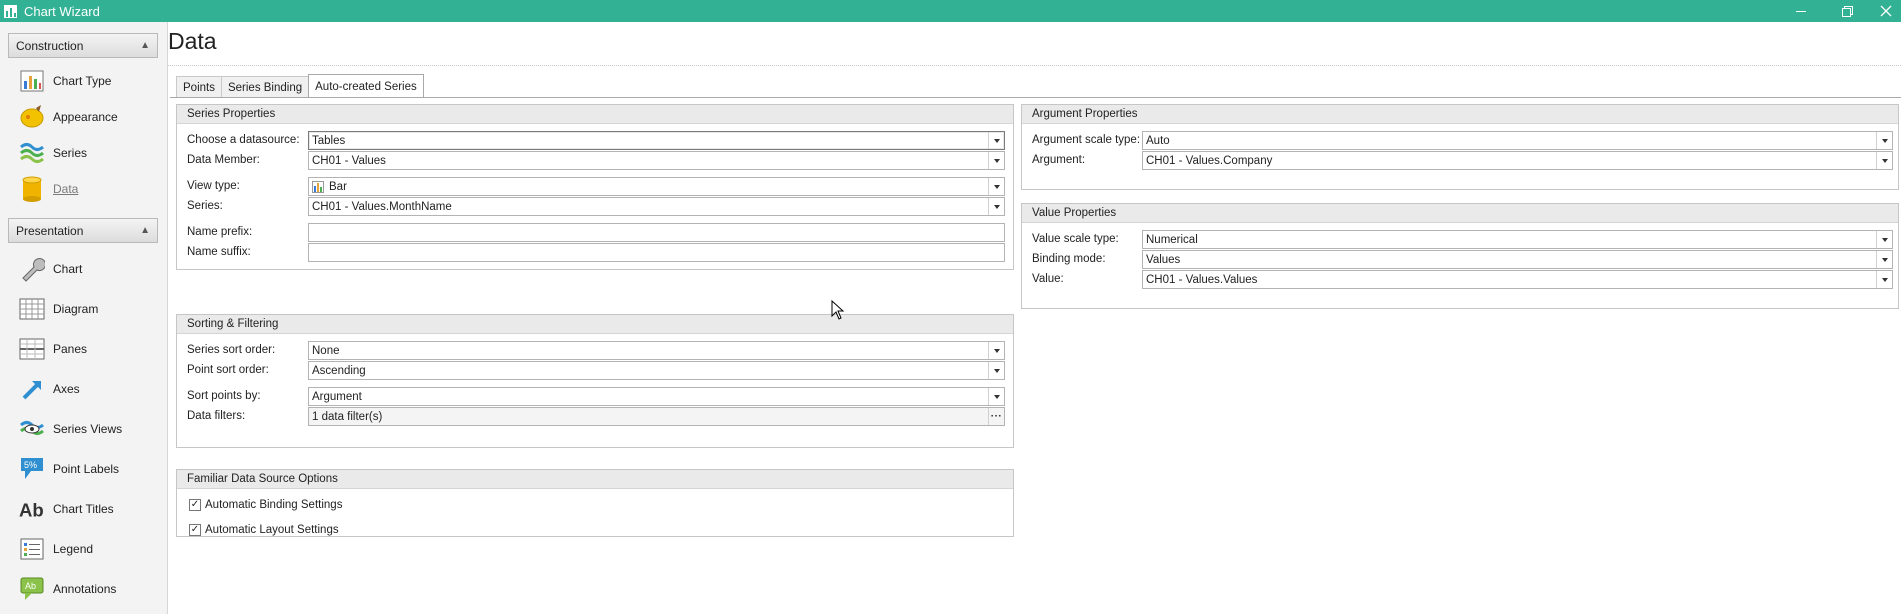  Describe the element at coordinates (1034, 44) in the screenshot. I see `page-title-bar: Data` at that location.